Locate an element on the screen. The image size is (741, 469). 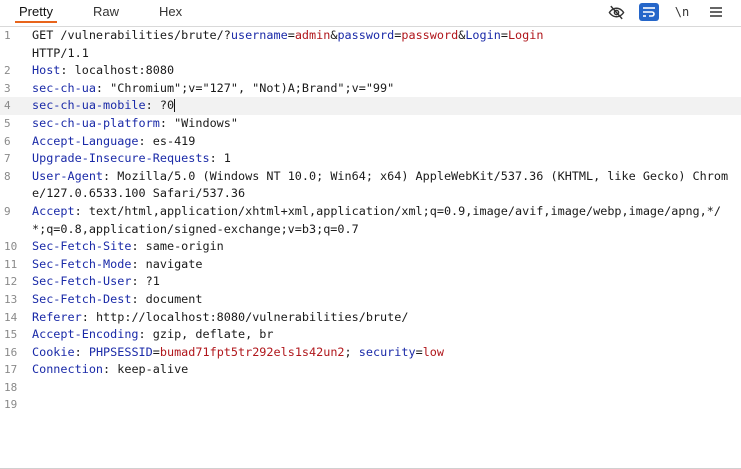
header-value: same-origin is located at coordinates (184, 246).